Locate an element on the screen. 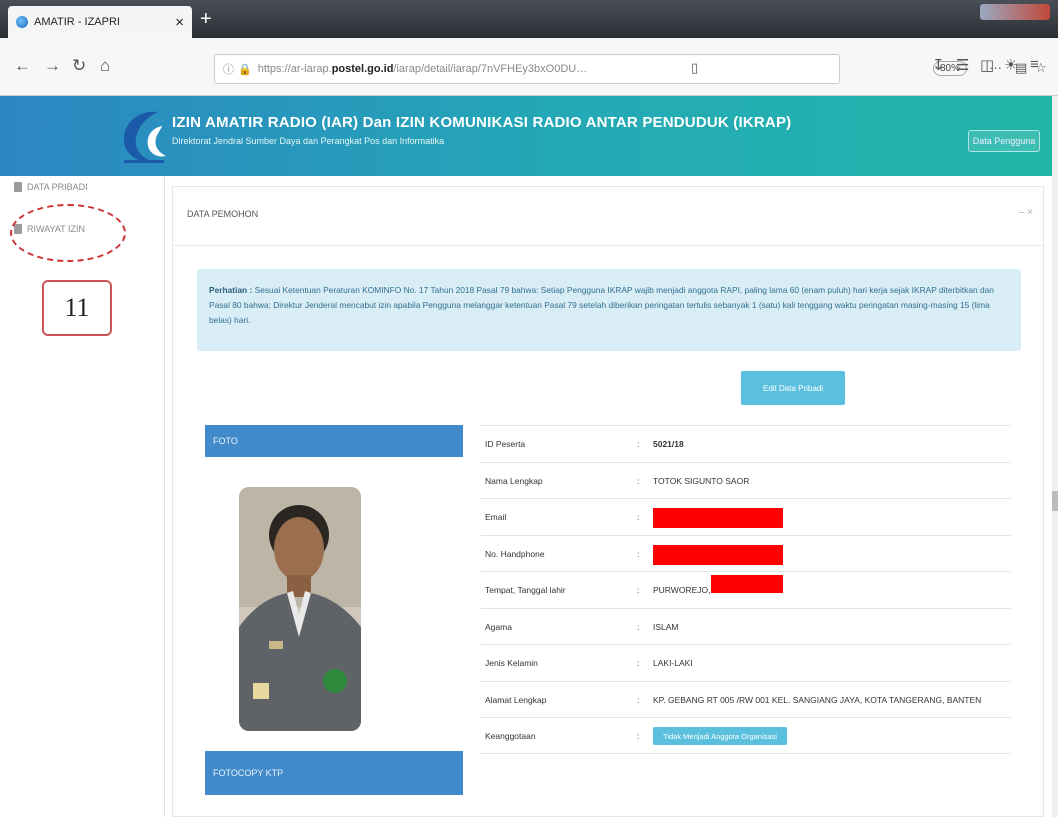 This screenshot has width=1058, height=817. library-icon: ☰ is located at coordinates (962, 65).